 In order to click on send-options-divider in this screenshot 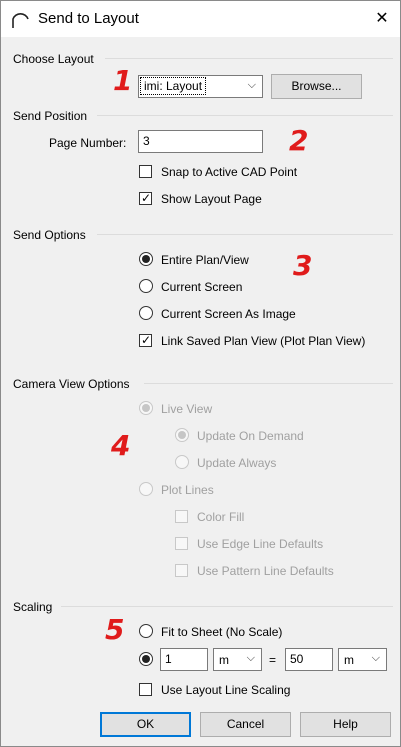, I will do `click(245, 234)`.